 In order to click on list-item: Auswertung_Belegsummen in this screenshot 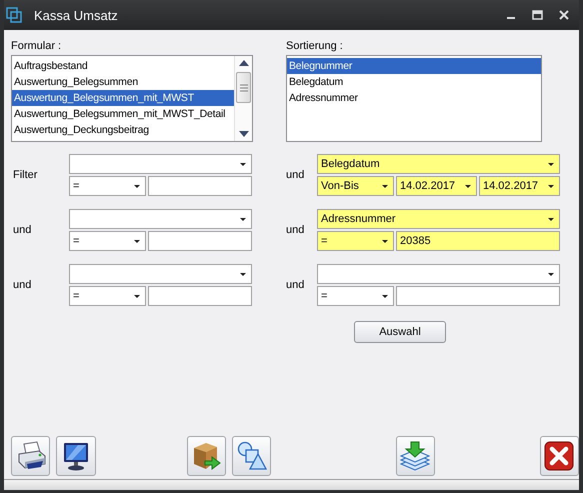, I will do `click(123, 82)`.